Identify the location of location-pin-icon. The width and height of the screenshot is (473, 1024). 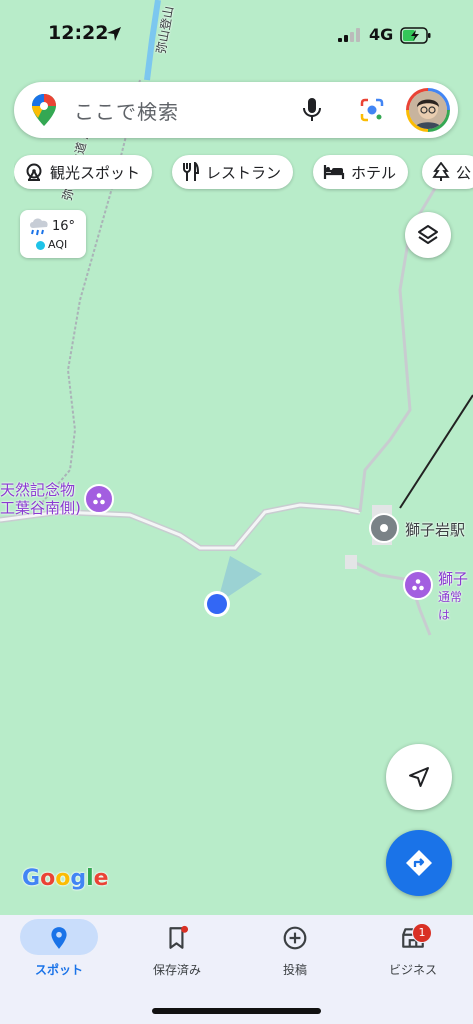
(59, 938).